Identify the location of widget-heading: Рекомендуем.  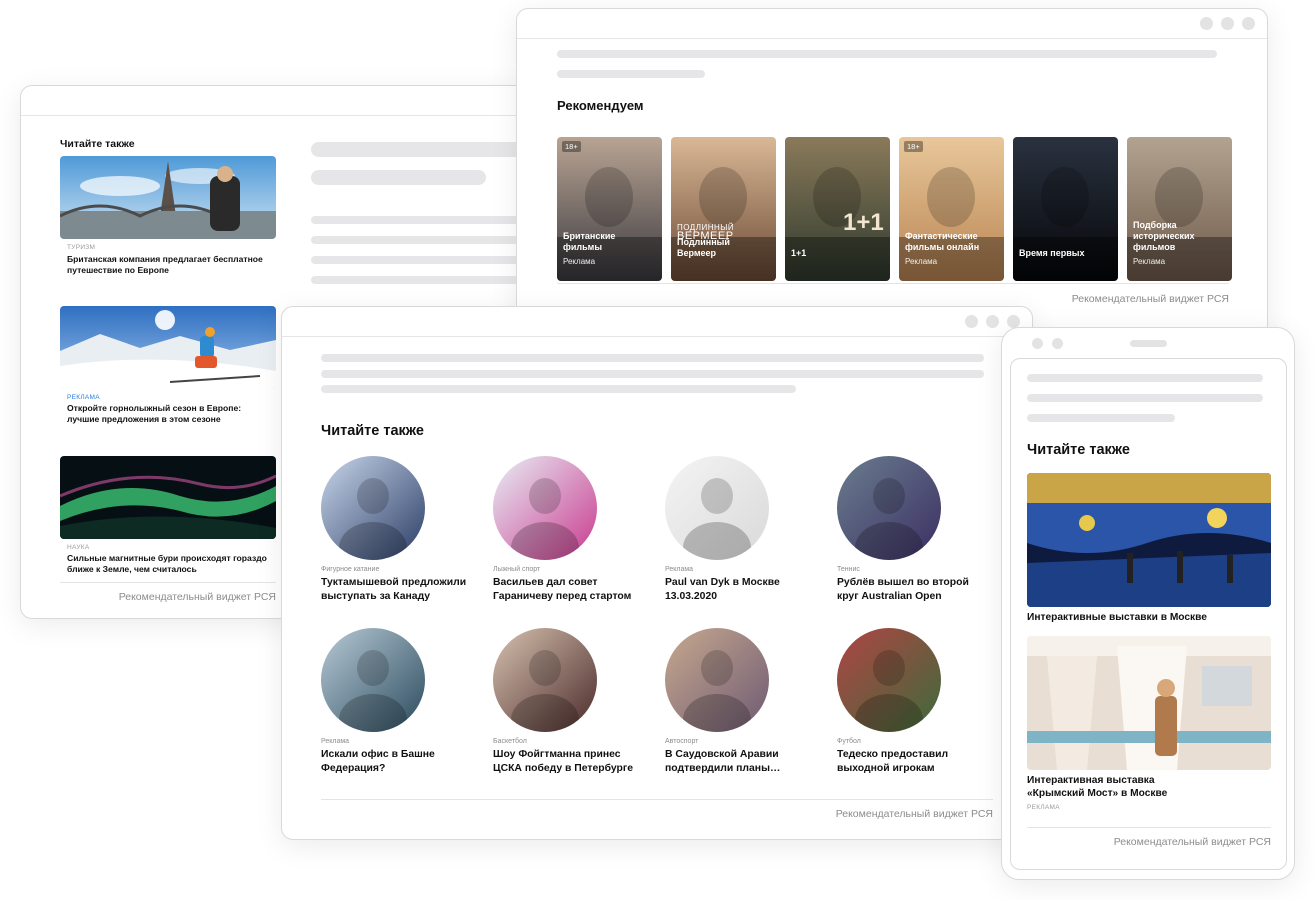
(600, 105).